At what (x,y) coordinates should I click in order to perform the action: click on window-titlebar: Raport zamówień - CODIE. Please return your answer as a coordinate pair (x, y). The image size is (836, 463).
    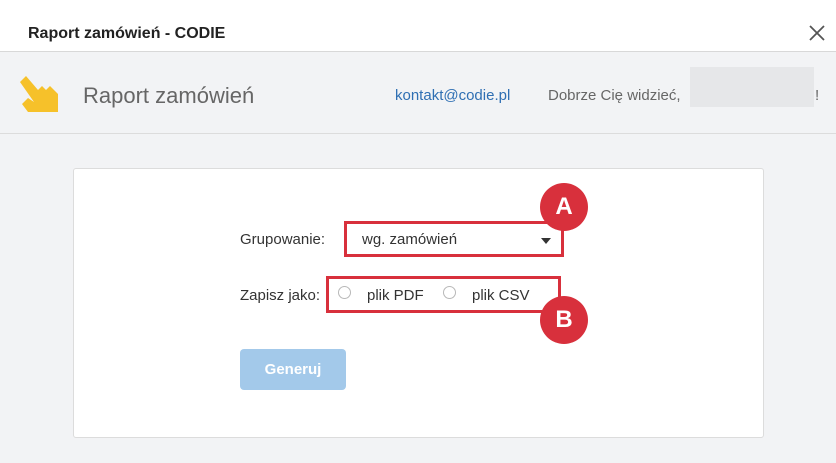
    Looking at the image, I should click on (418, 26).